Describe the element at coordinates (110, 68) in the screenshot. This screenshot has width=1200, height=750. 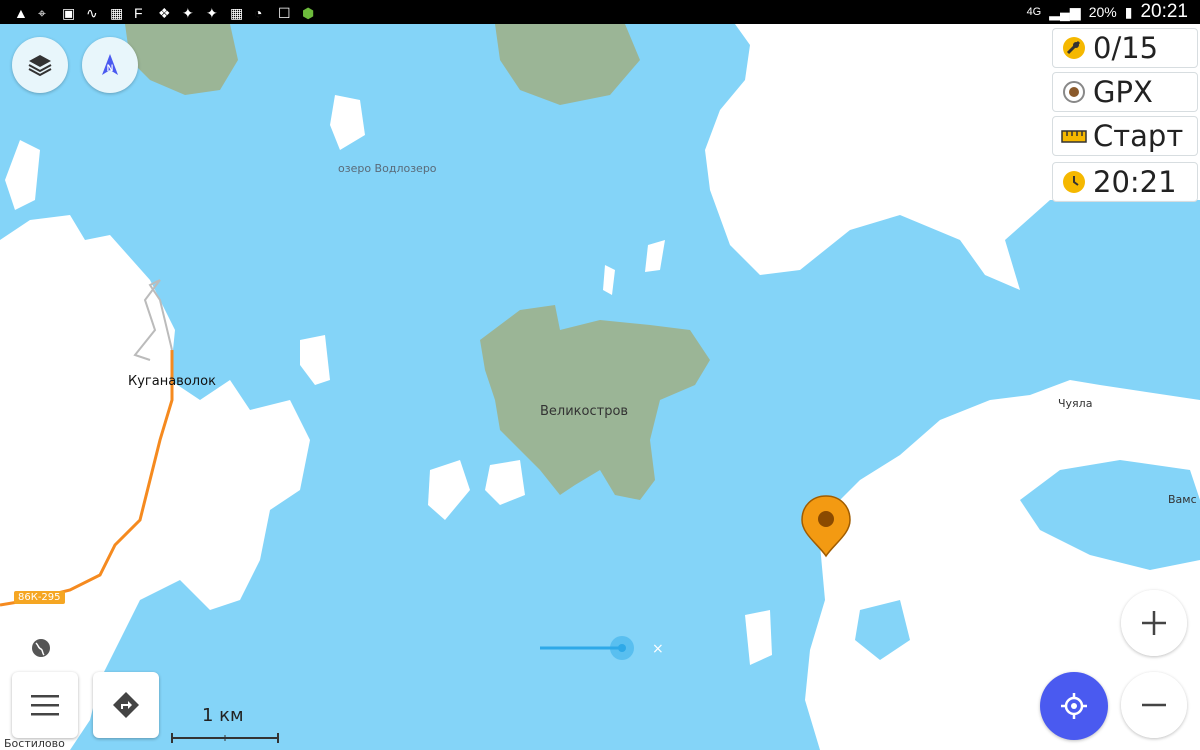
I see `compass-north-letter: N` at that location.